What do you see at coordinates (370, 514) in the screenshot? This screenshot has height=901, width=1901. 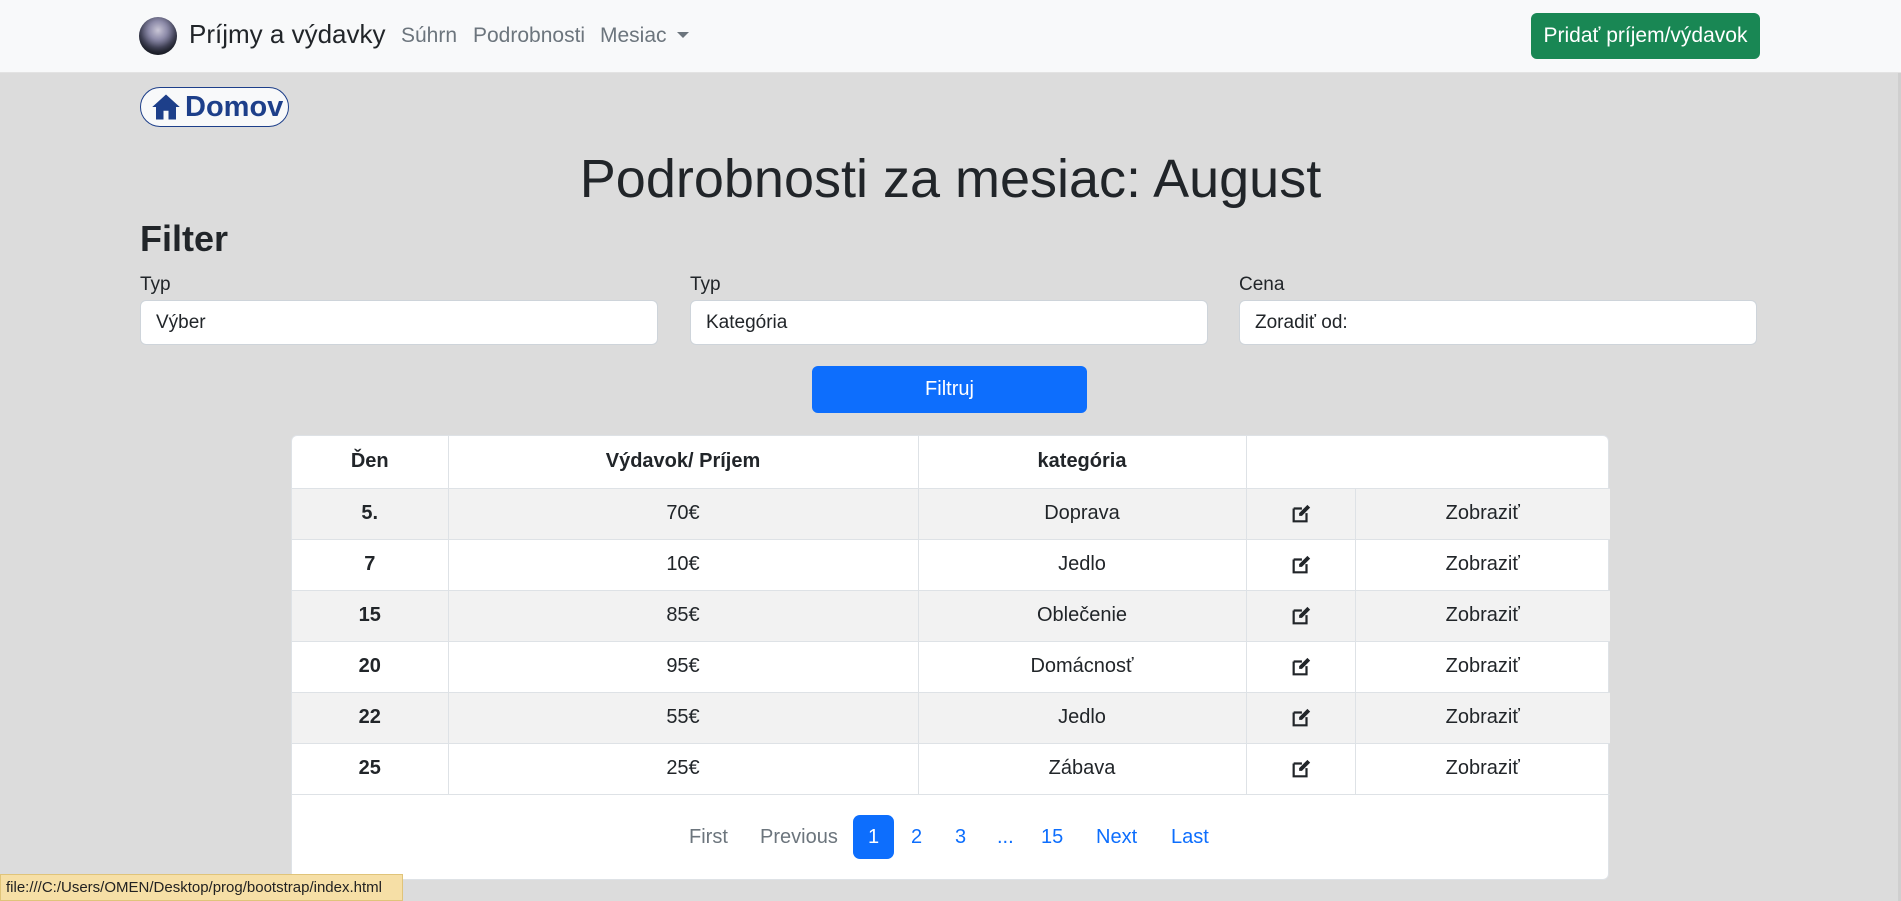 I see `row-day: 5.` at bounding box center [370, 514].